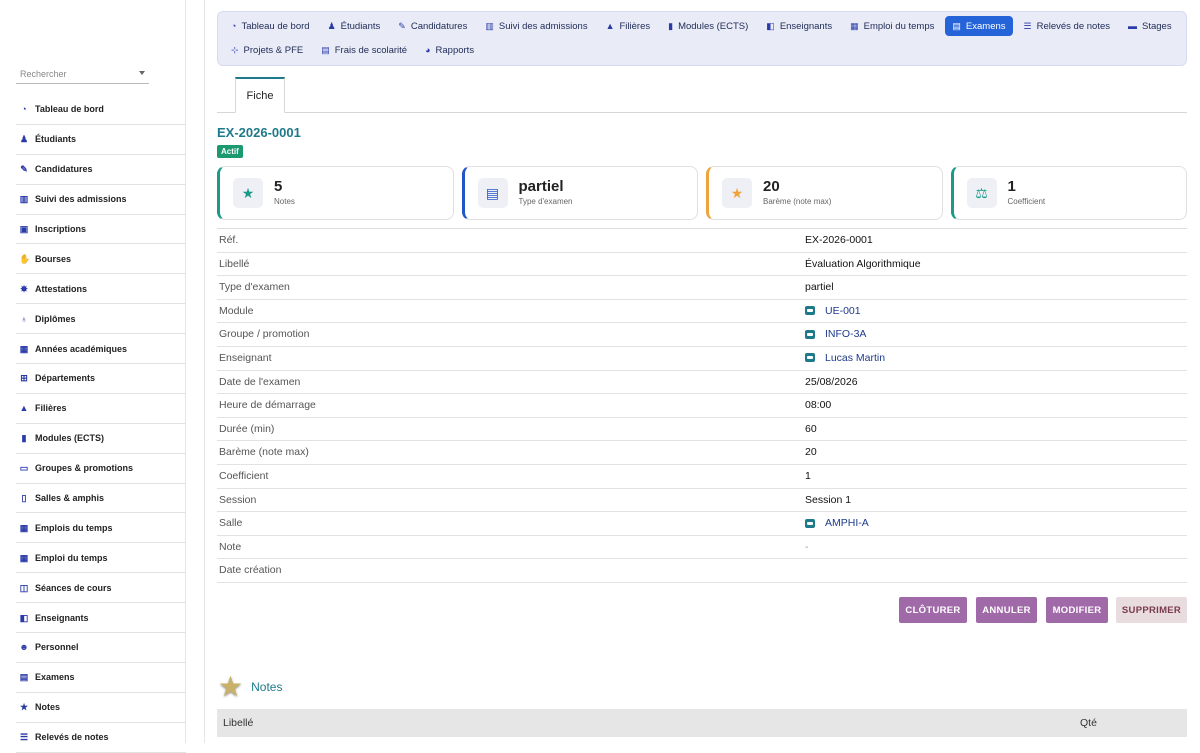  Describe the element at coordinates (708, 26) in the screenshot. I see `top-nav-modules-ects: ▮ Modules (ECTS)` at that location.